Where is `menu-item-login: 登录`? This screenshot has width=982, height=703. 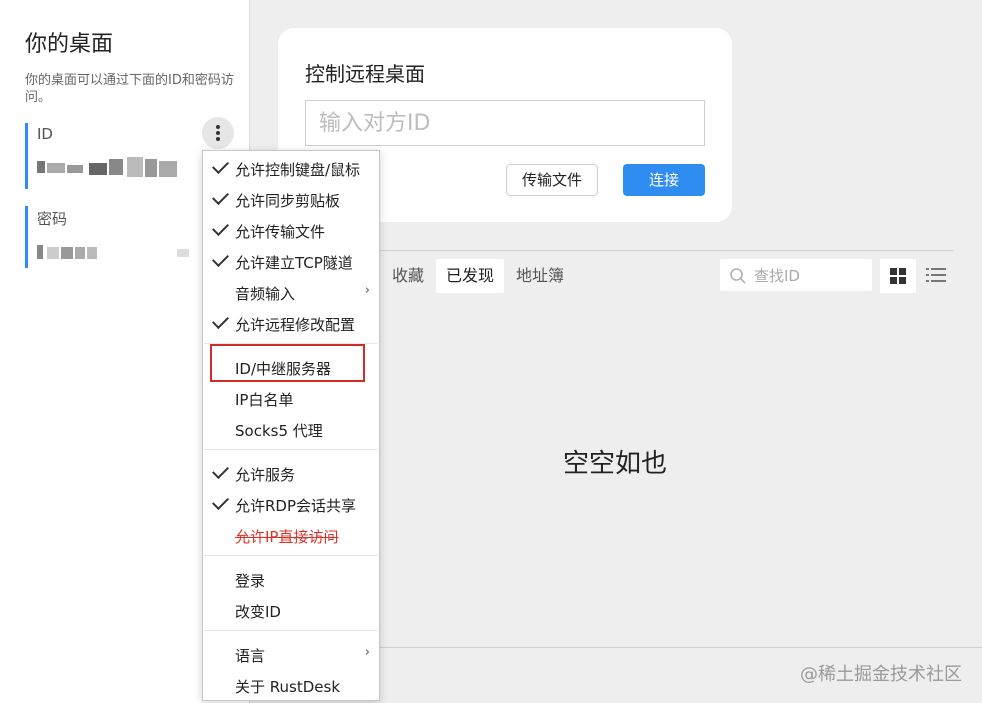 menu-item-login: 登录 is located at coordinates (291, 579).